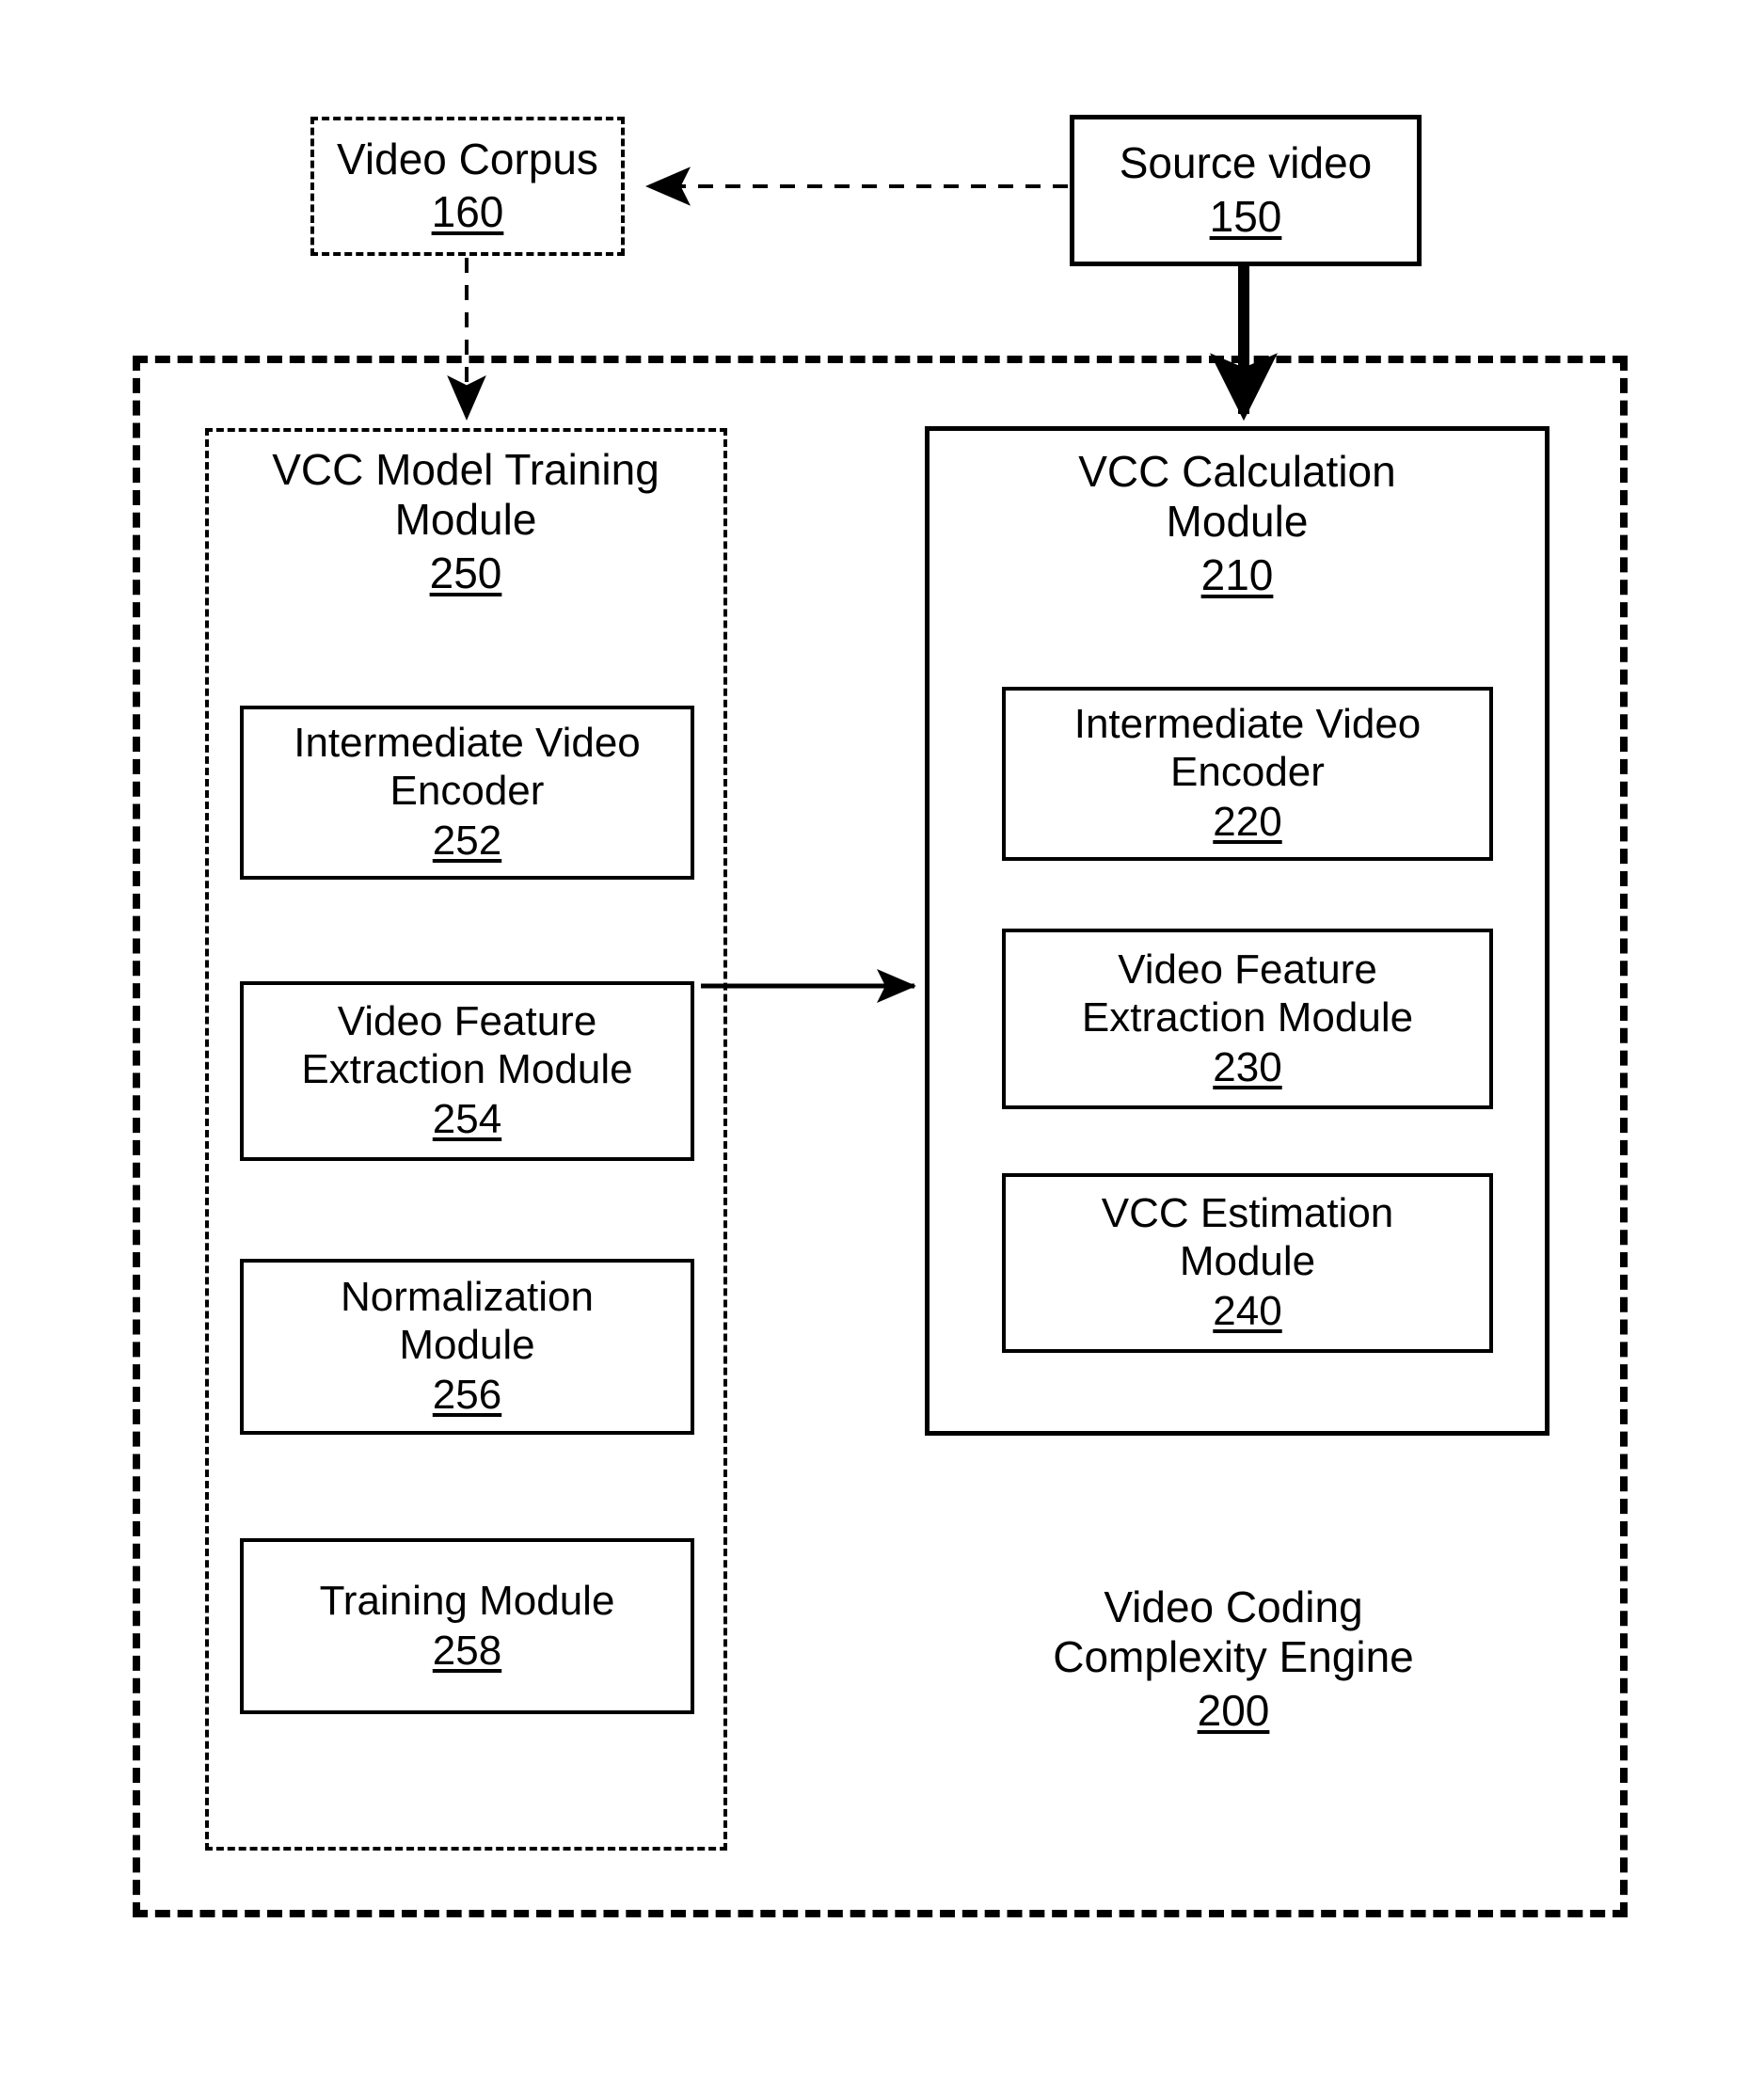 This screenshot has height=2082, width=1764. I want to click on vcc-model-training-module-ref: 250, so click(465, 572).